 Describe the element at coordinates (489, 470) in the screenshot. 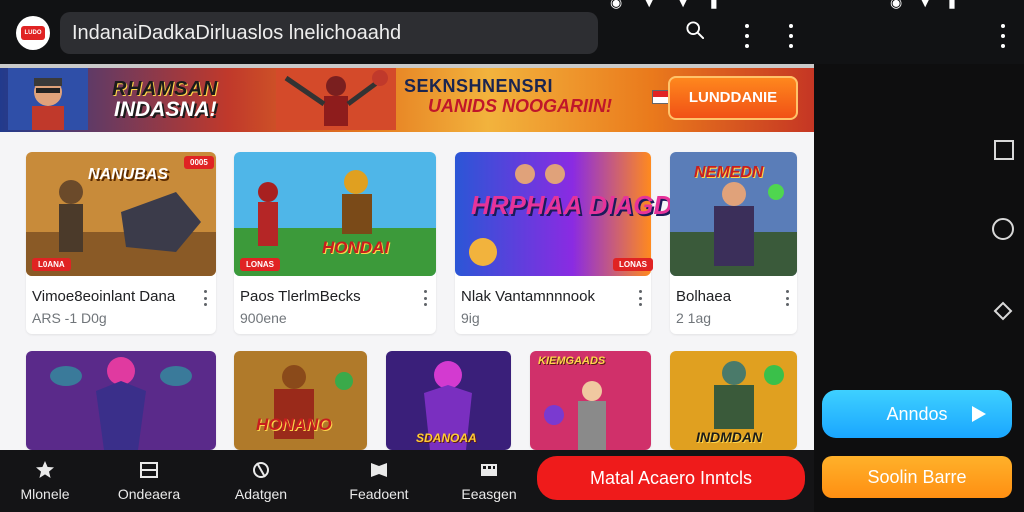

I see `apps-icon` at that location.